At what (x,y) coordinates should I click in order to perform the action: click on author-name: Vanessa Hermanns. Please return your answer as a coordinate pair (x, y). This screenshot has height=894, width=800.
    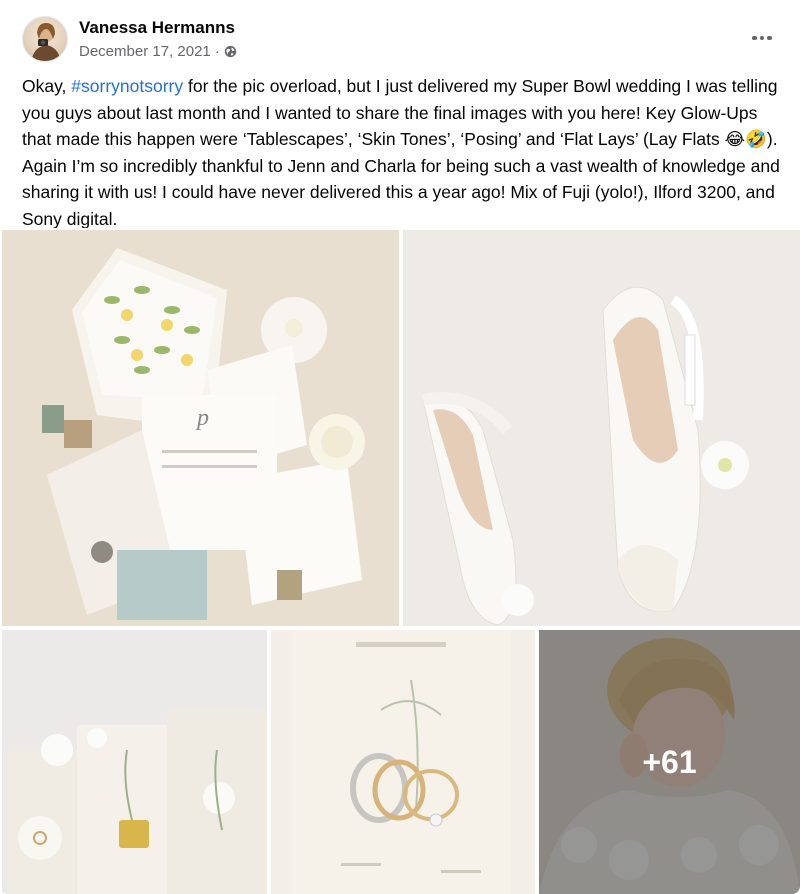
    Looking at the image, I should click on (157, 28).